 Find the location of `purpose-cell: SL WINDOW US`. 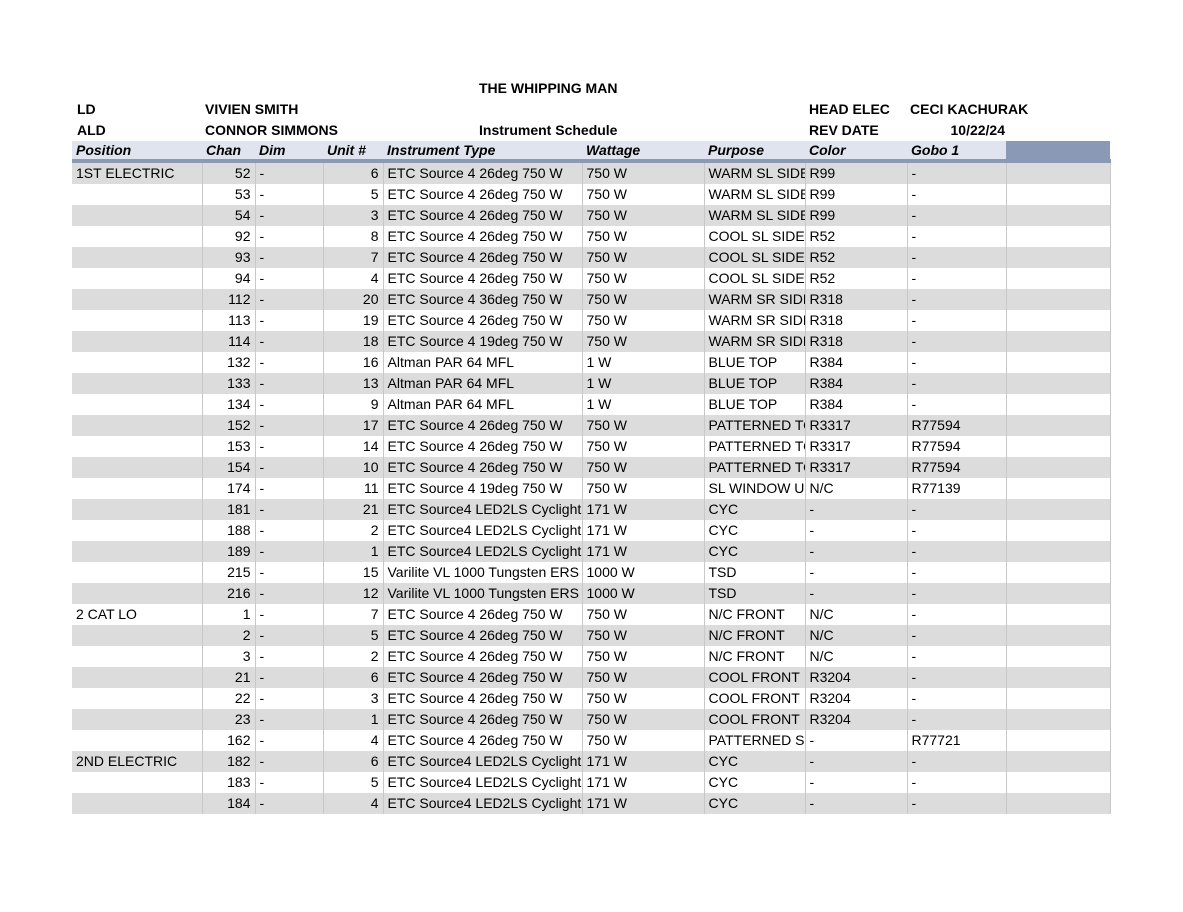

purpose-cell: SL WINDOW US is located at coordinates (755, 488).